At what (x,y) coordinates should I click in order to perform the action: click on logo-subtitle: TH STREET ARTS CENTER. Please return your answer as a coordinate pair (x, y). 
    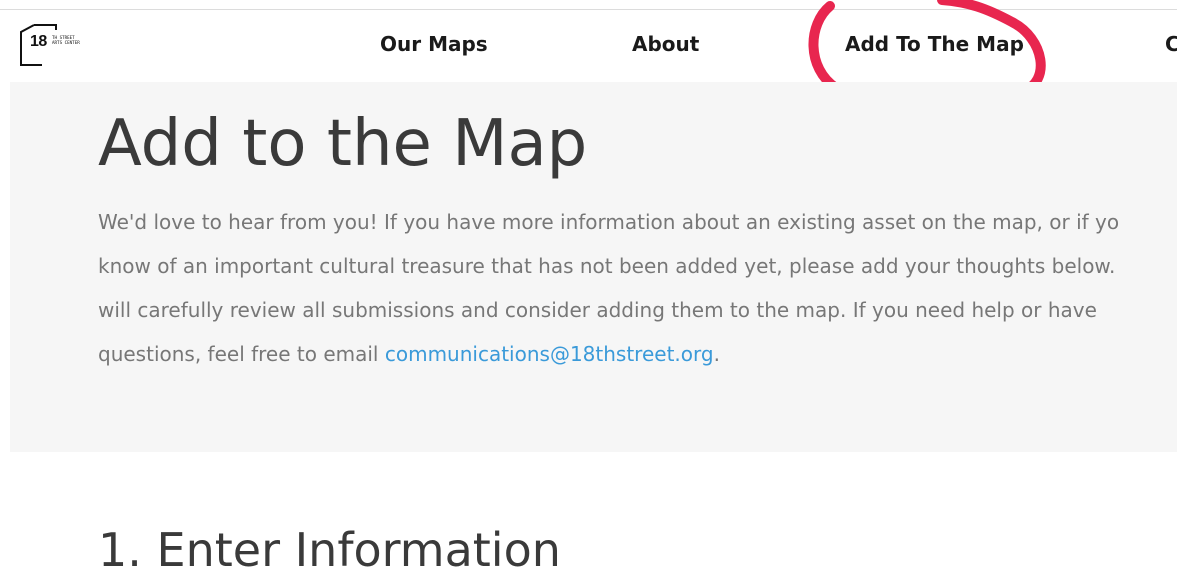
    Looking at the image, I should click on (66, 40).